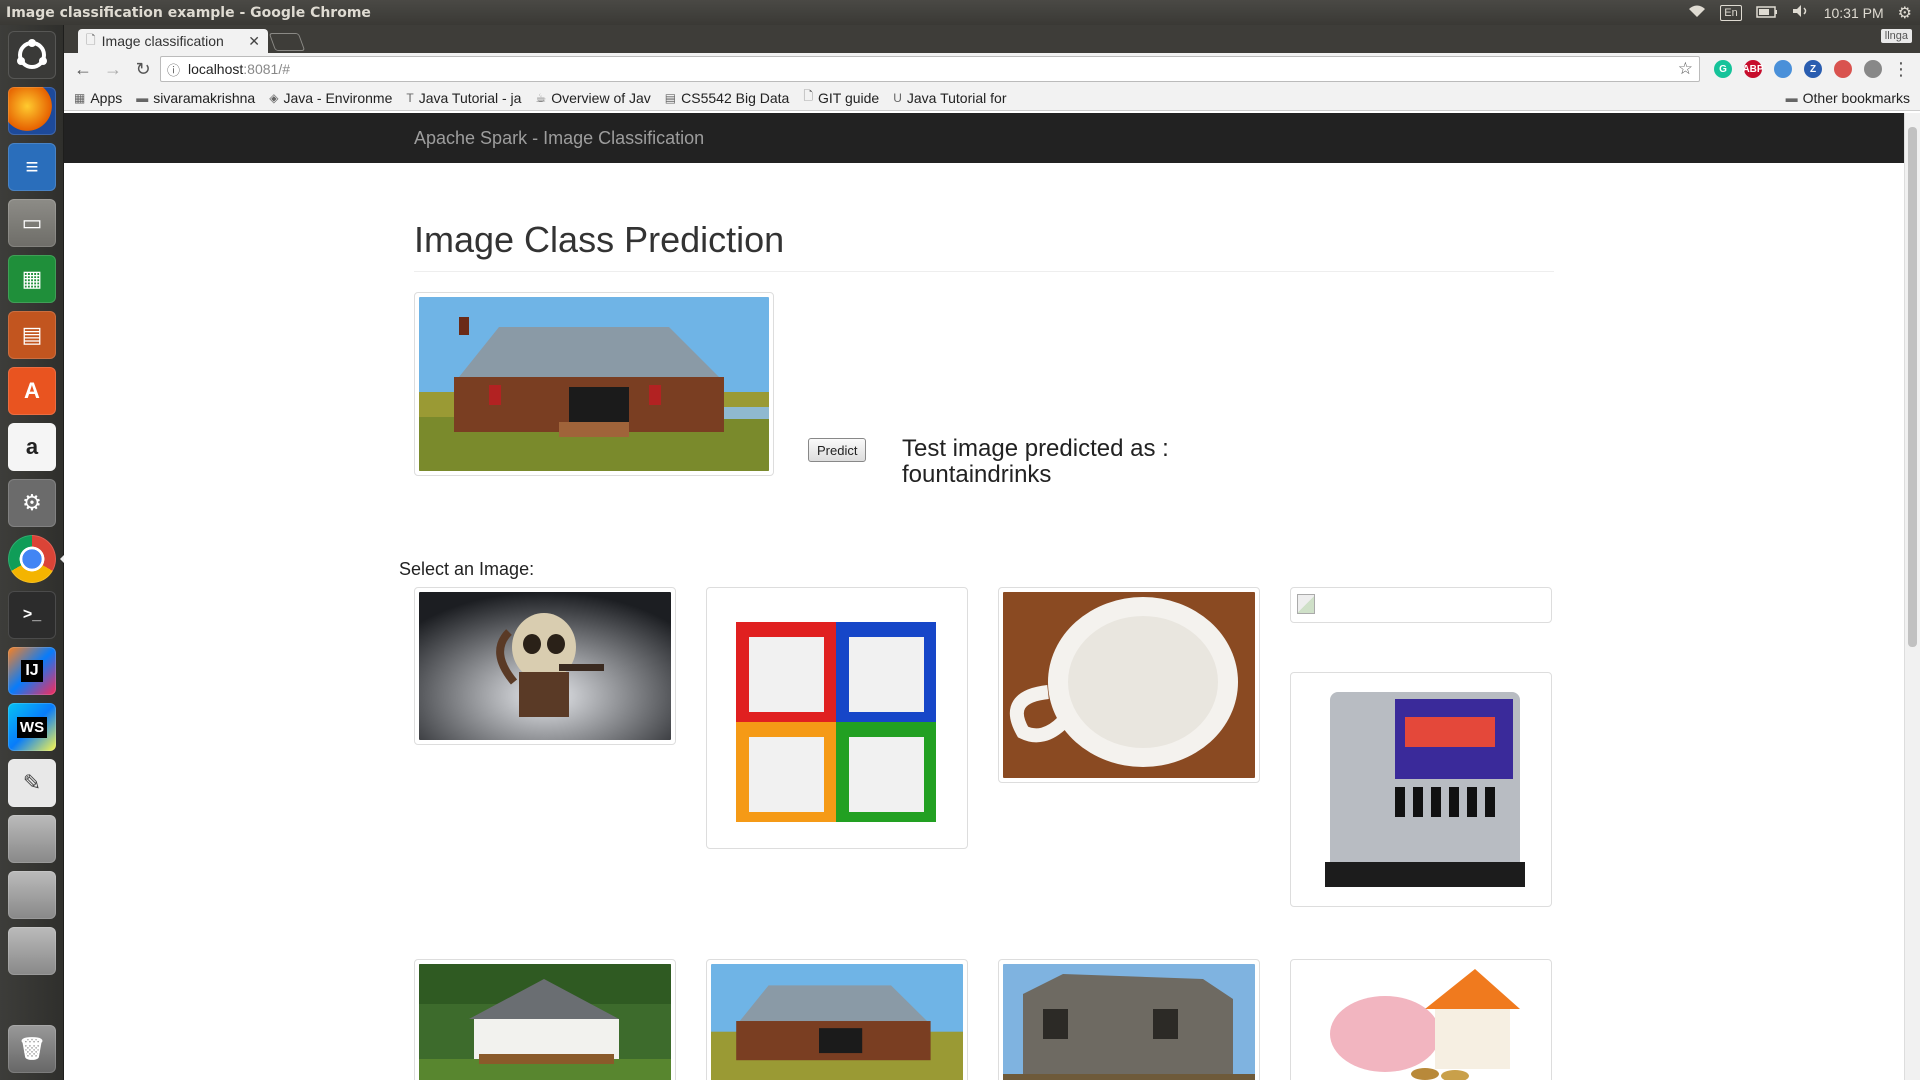  Describe the element at coordinates (1421, 605) in the screenshot. I see `gallery-item-broken-image` at that location.